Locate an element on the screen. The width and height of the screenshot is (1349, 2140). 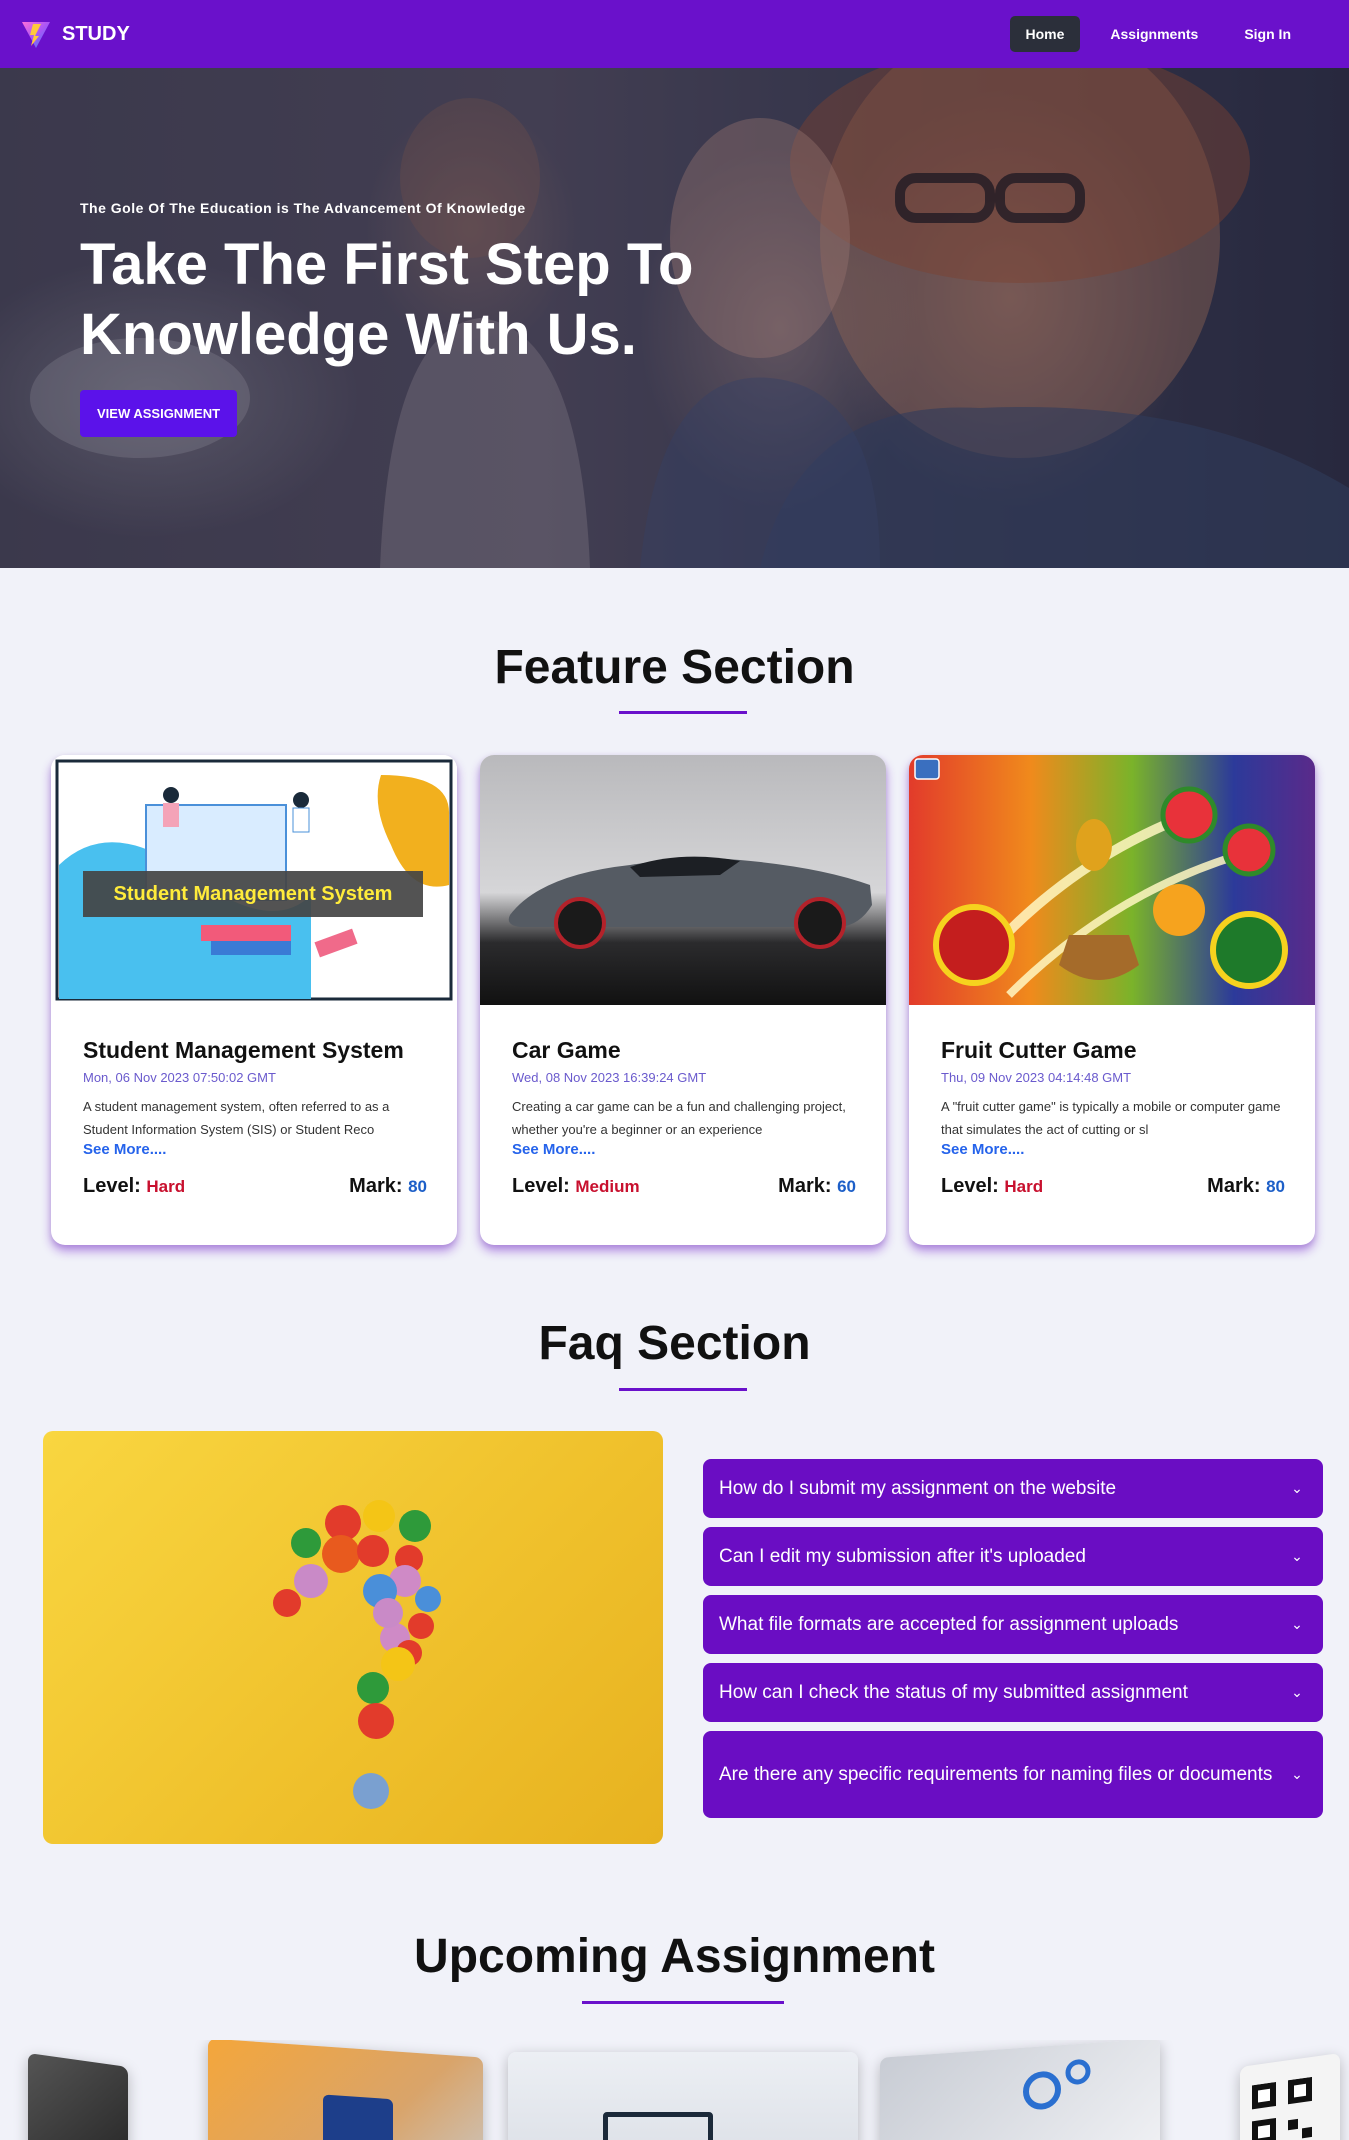
faq-question-mark-image is located at coordinates (353, 1637).